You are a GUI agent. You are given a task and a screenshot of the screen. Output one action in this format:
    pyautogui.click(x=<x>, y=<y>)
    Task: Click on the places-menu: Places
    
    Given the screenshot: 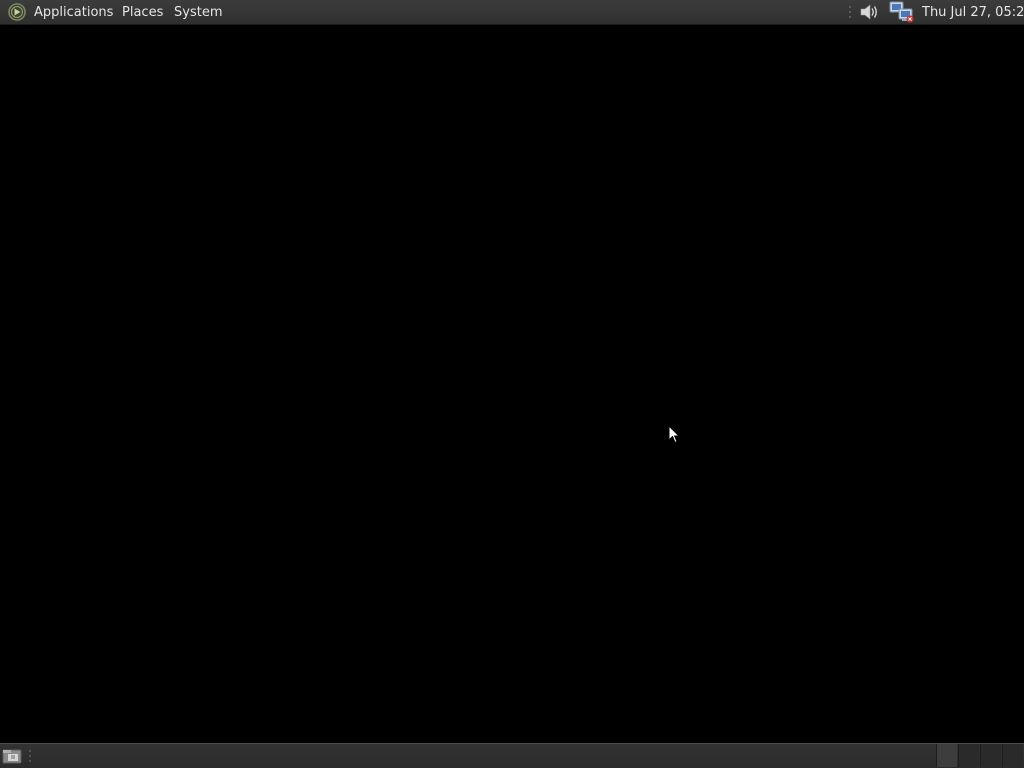 What is the action you would take?
    pyautogui.click(x=142, y=12)
    